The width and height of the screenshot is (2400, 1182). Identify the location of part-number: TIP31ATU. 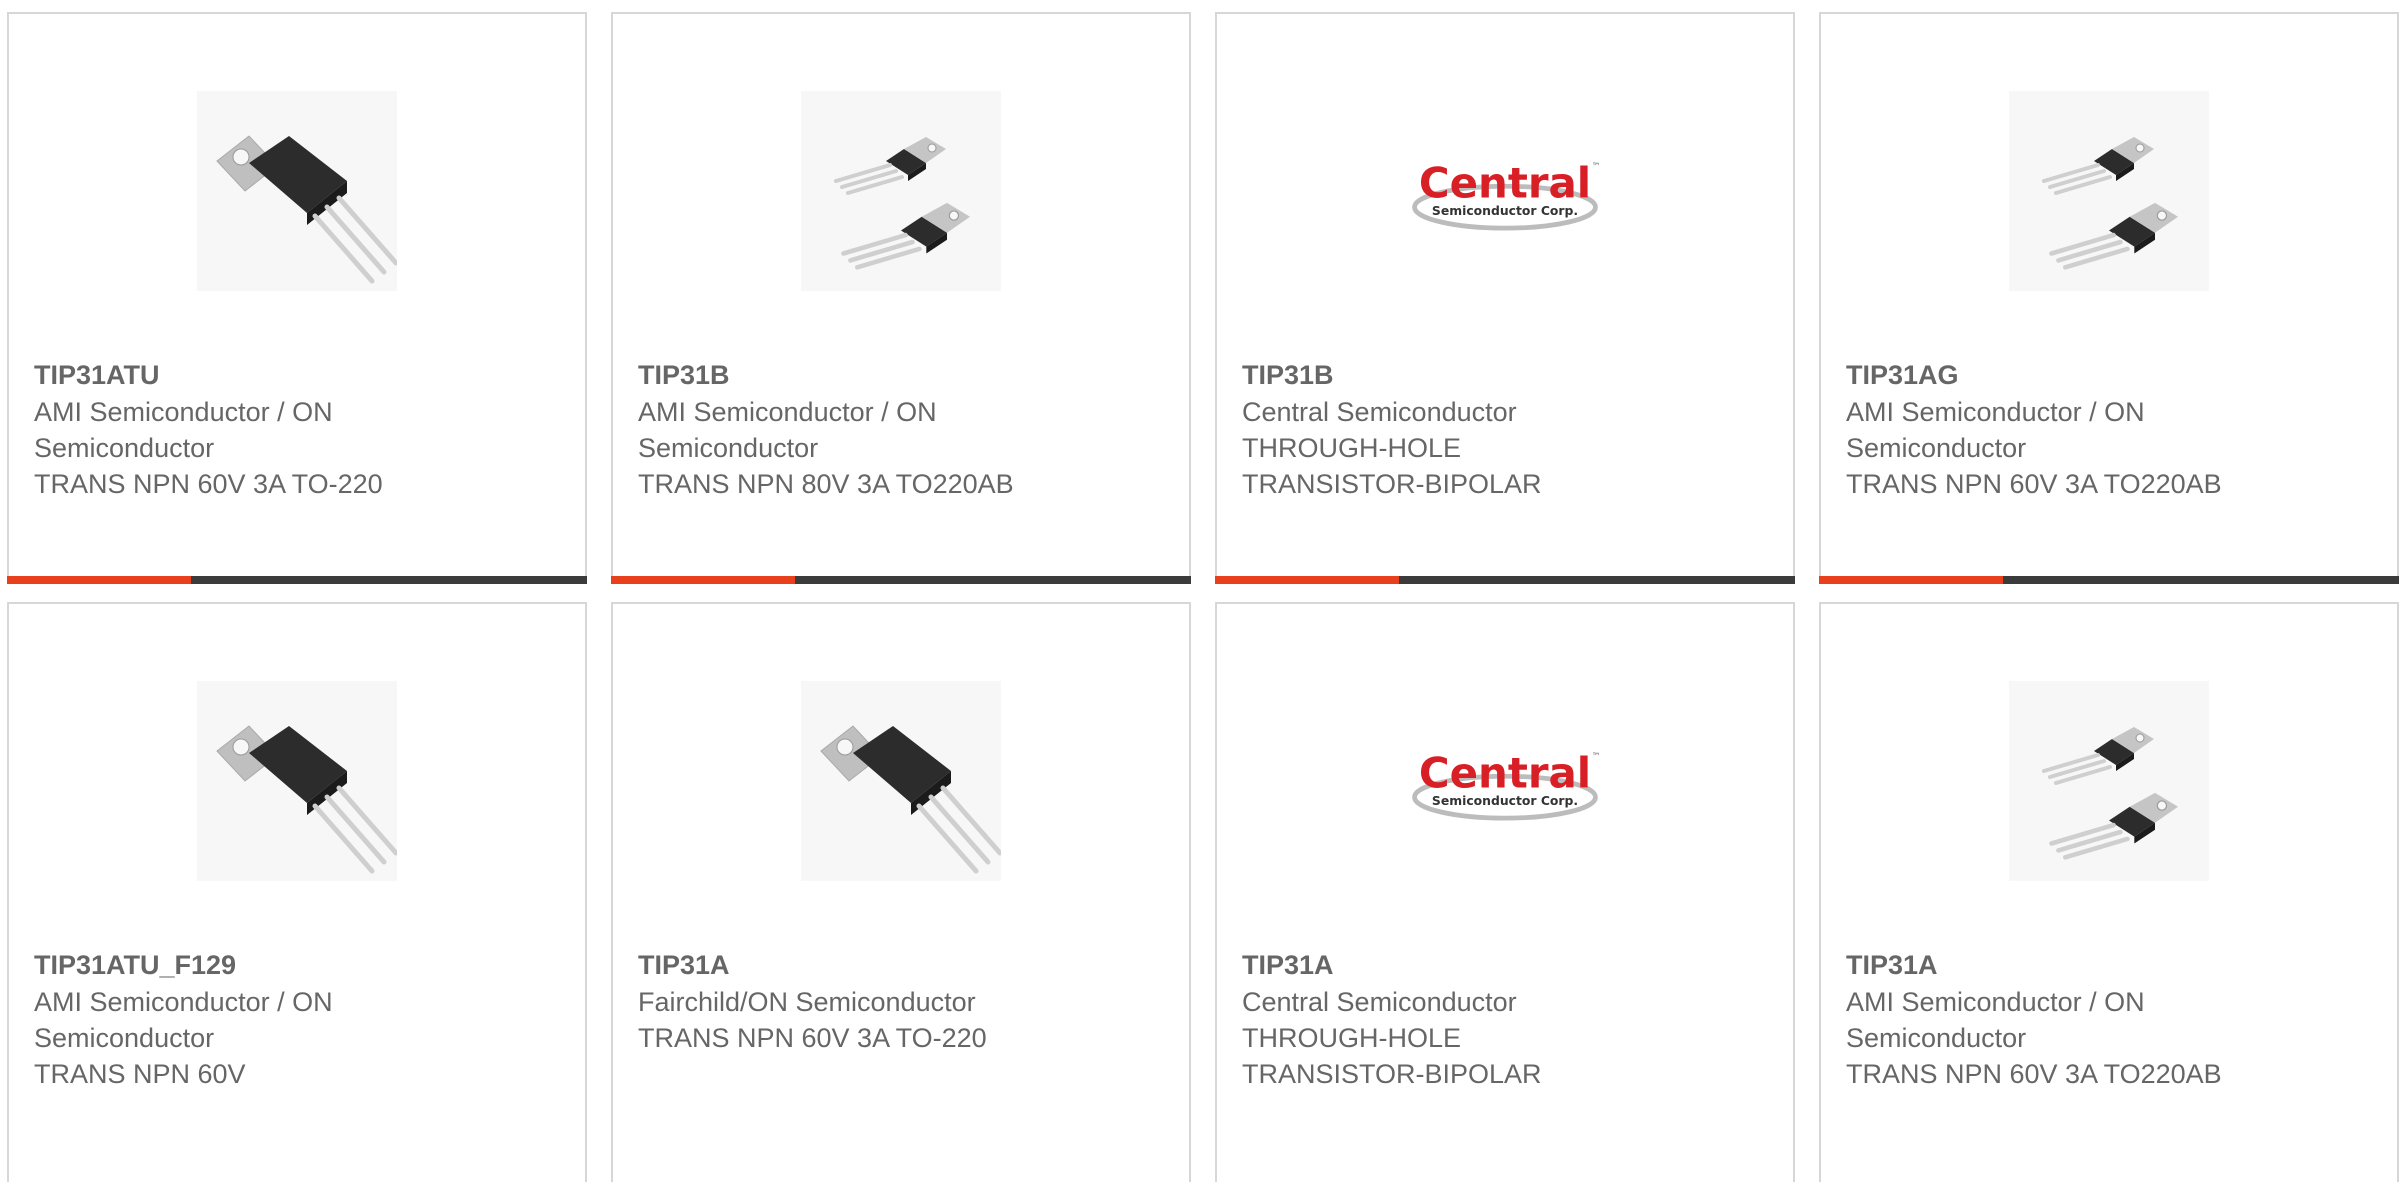
(299, 375).